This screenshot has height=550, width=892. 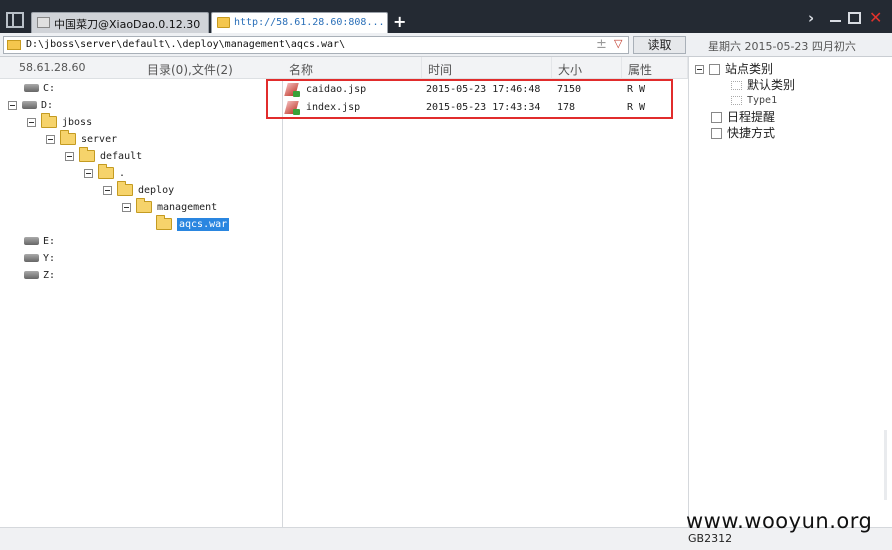 I want to click on folder-label: ., so click(x=122, y=173).